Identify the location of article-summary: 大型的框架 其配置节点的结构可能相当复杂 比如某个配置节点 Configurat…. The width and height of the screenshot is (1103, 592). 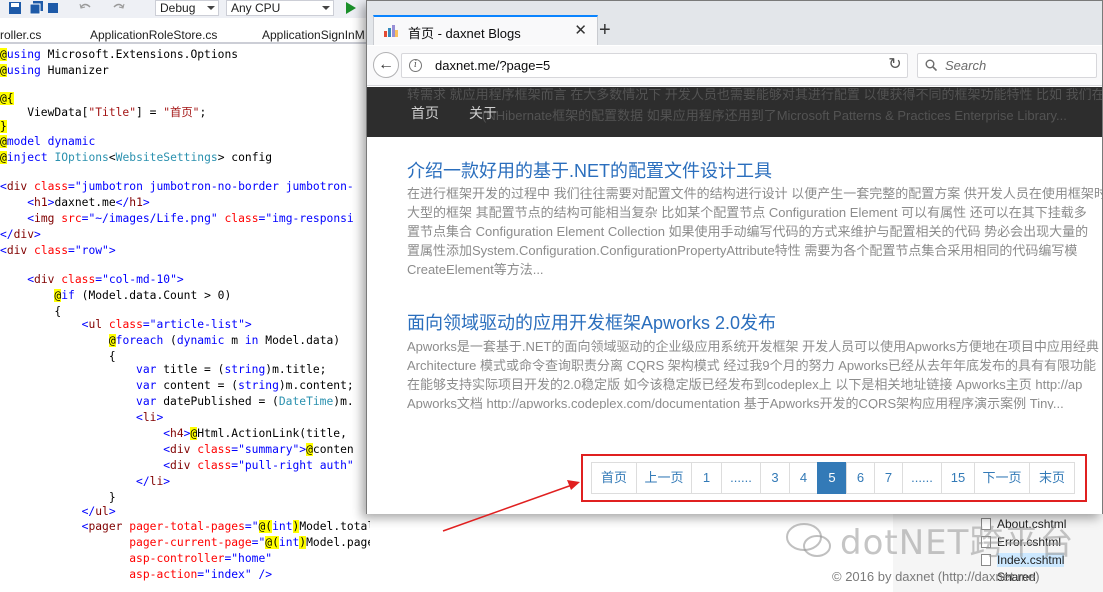
(747, 212).